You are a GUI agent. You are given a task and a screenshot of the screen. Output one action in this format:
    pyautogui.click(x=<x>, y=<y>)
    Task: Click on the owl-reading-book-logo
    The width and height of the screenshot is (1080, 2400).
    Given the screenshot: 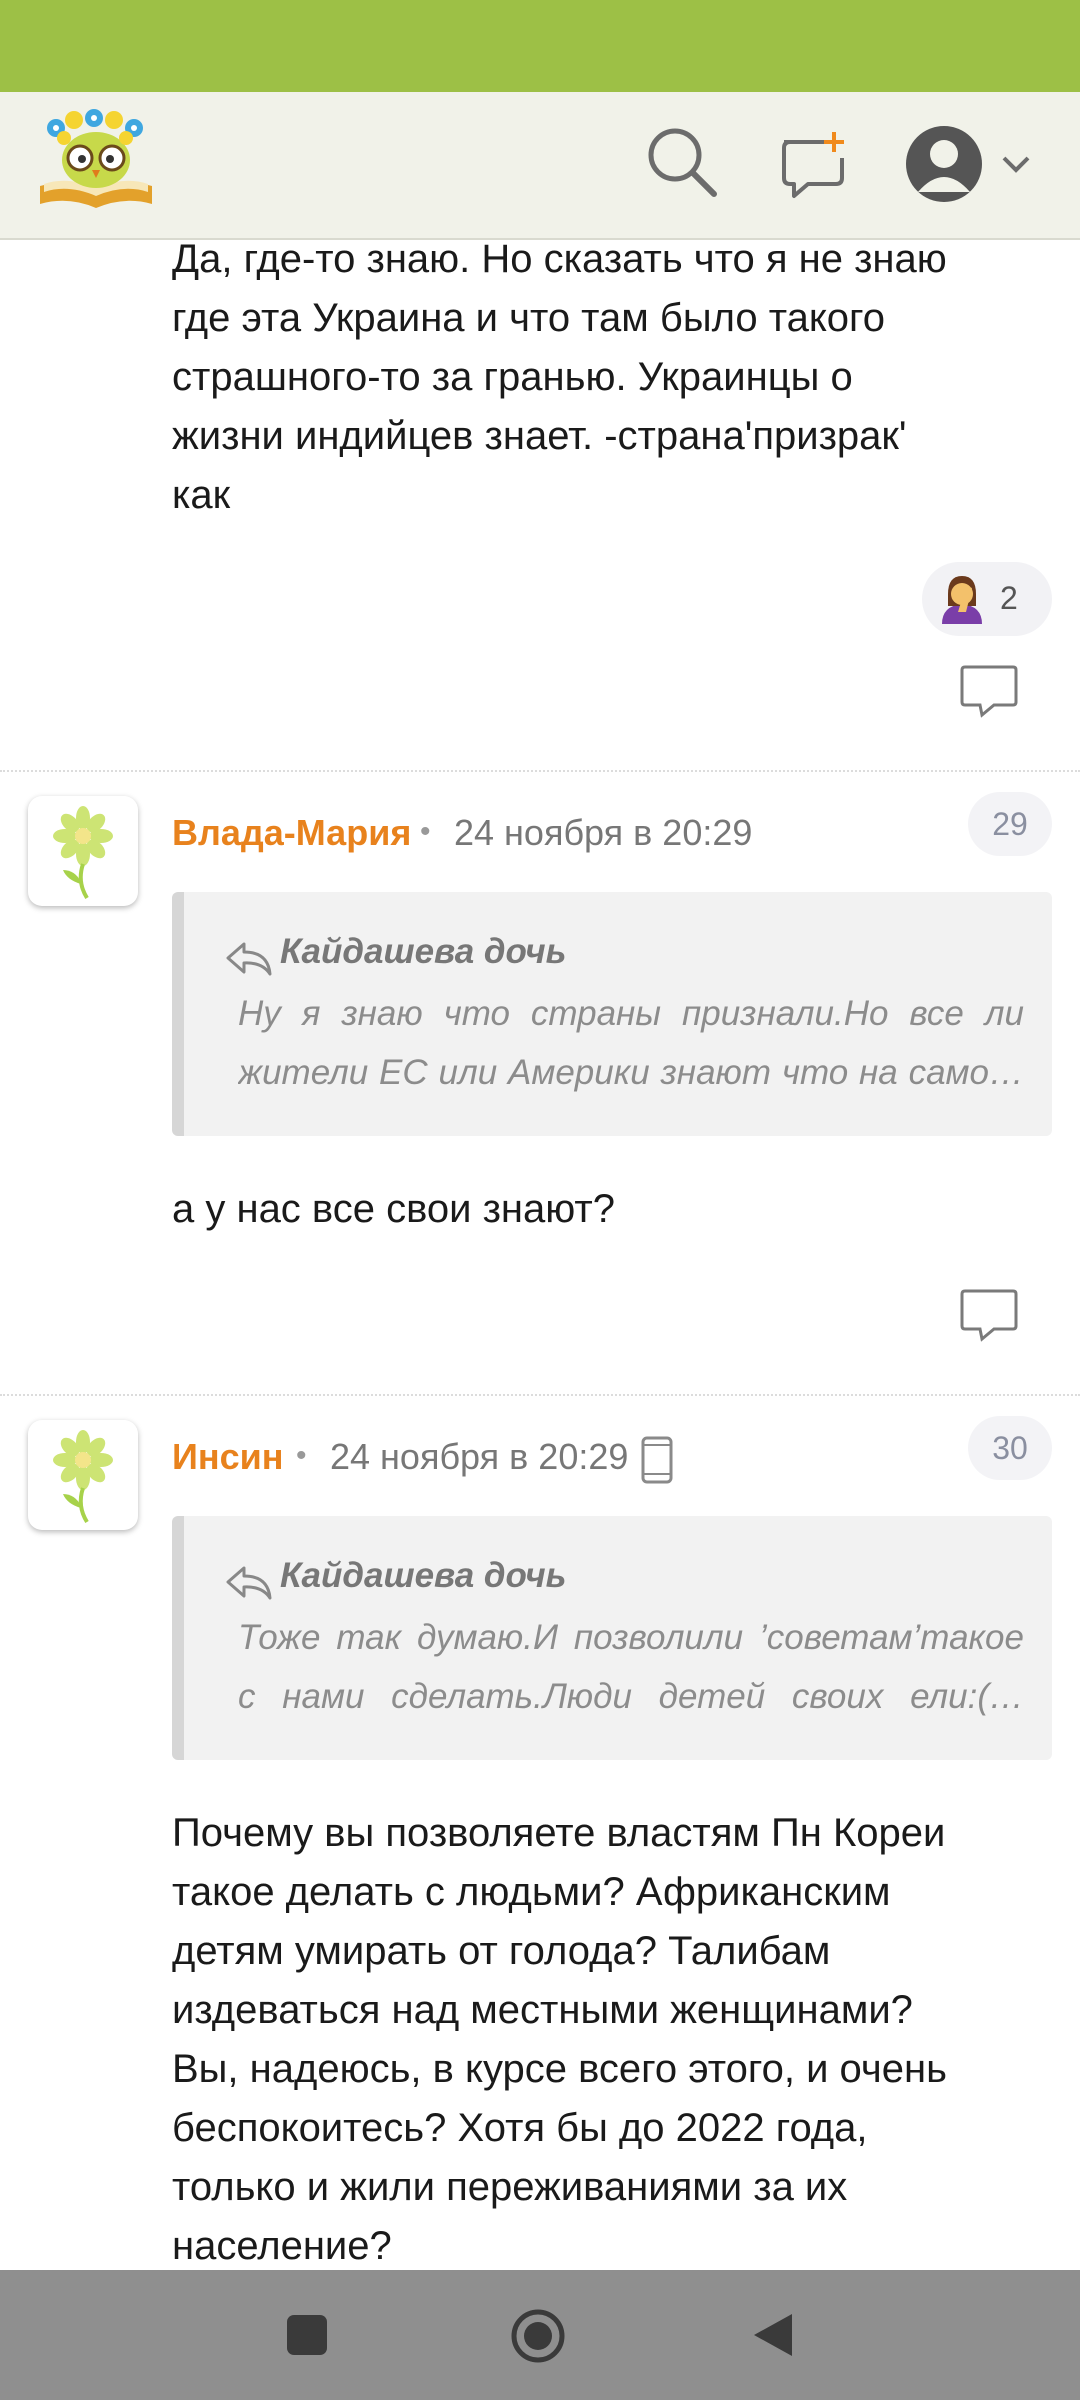 What is the action you would take?
    pyautogui.click(x=96, y=161)
    